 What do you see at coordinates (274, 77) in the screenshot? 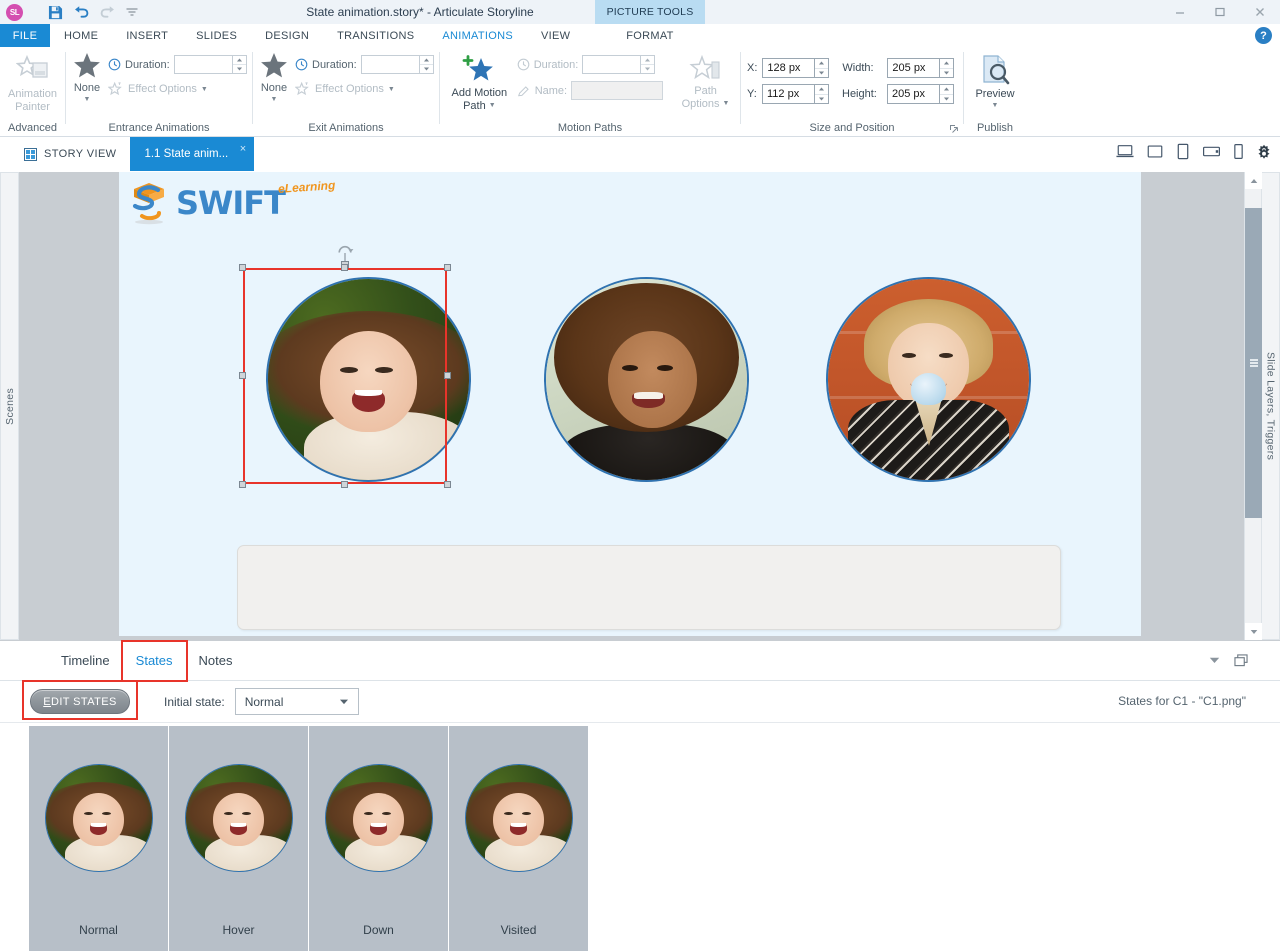
I see `exit-none-button: None ▼` at bounding box center [274, 77].